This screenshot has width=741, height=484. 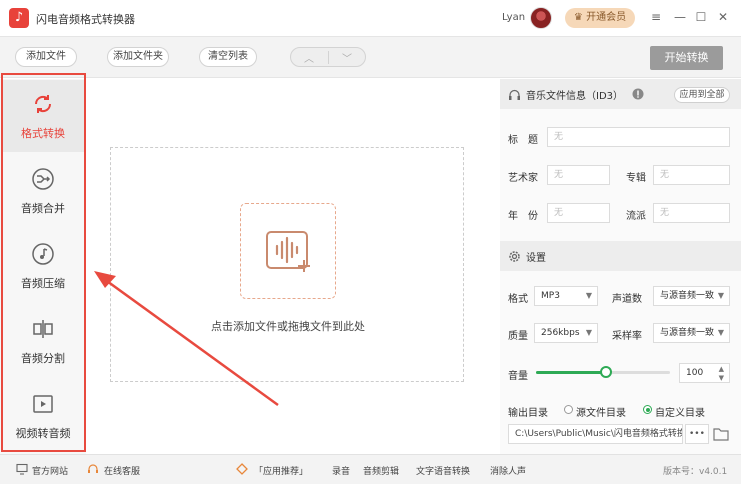 I want to click on volume-slider-fill, so click(x=571, y=372).